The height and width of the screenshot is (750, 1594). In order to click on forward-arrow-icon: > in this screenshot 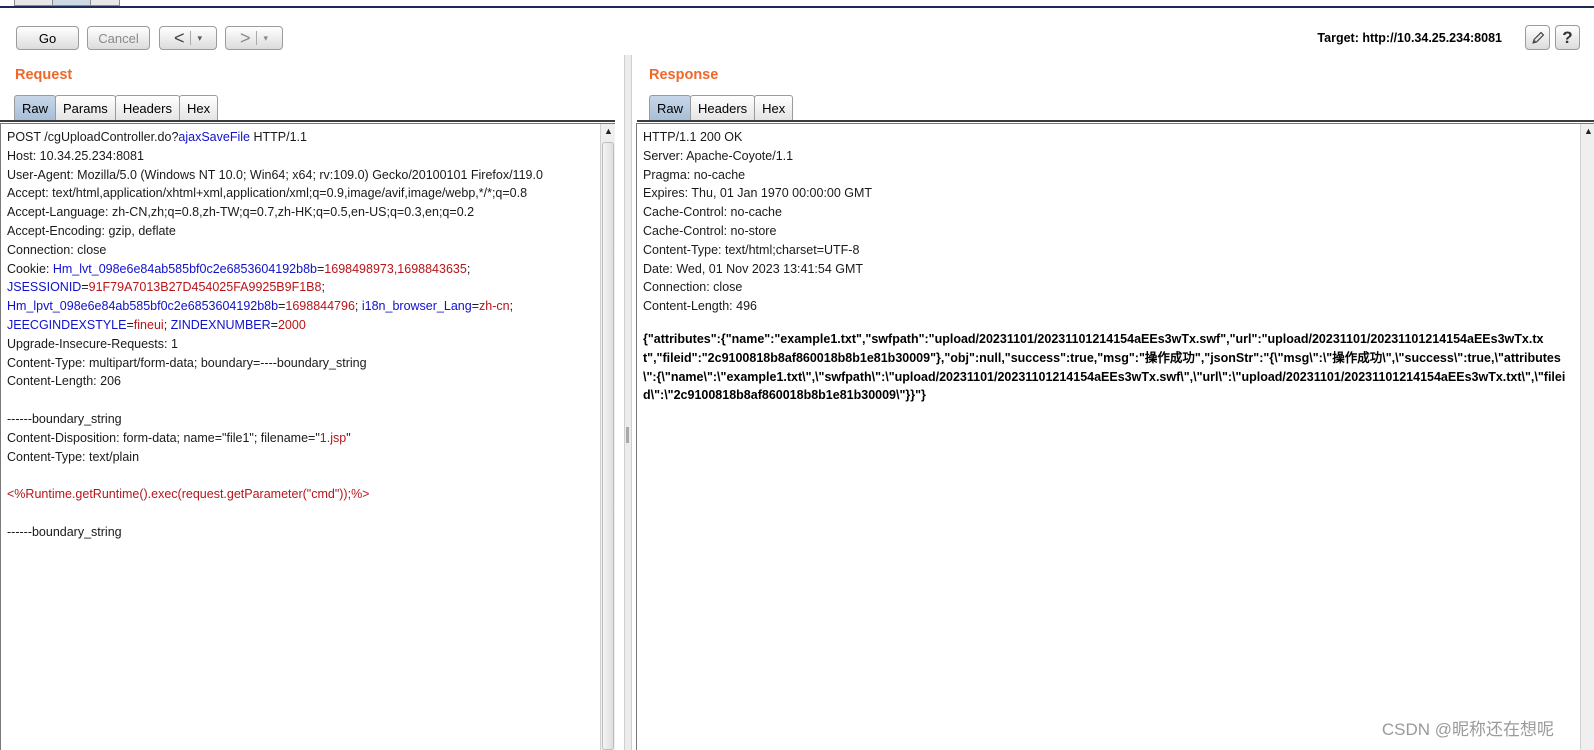, I will do `click(245, 38)`.